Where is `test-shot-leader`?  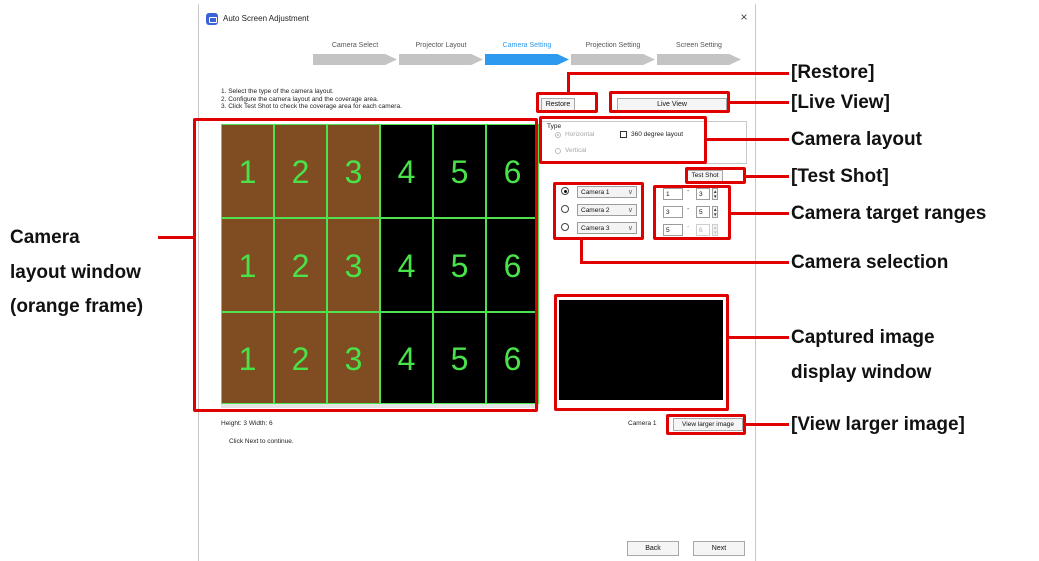 test-shot-leader is located at coordinates (767, 176).